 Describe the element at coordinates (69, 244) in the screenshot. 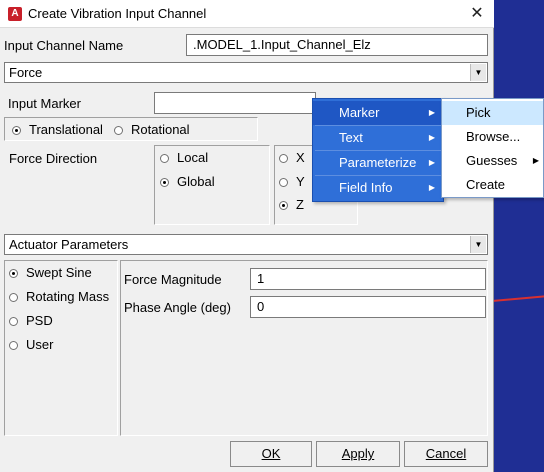

I see `actuator-select-value: Actuator Parameters` at that location.